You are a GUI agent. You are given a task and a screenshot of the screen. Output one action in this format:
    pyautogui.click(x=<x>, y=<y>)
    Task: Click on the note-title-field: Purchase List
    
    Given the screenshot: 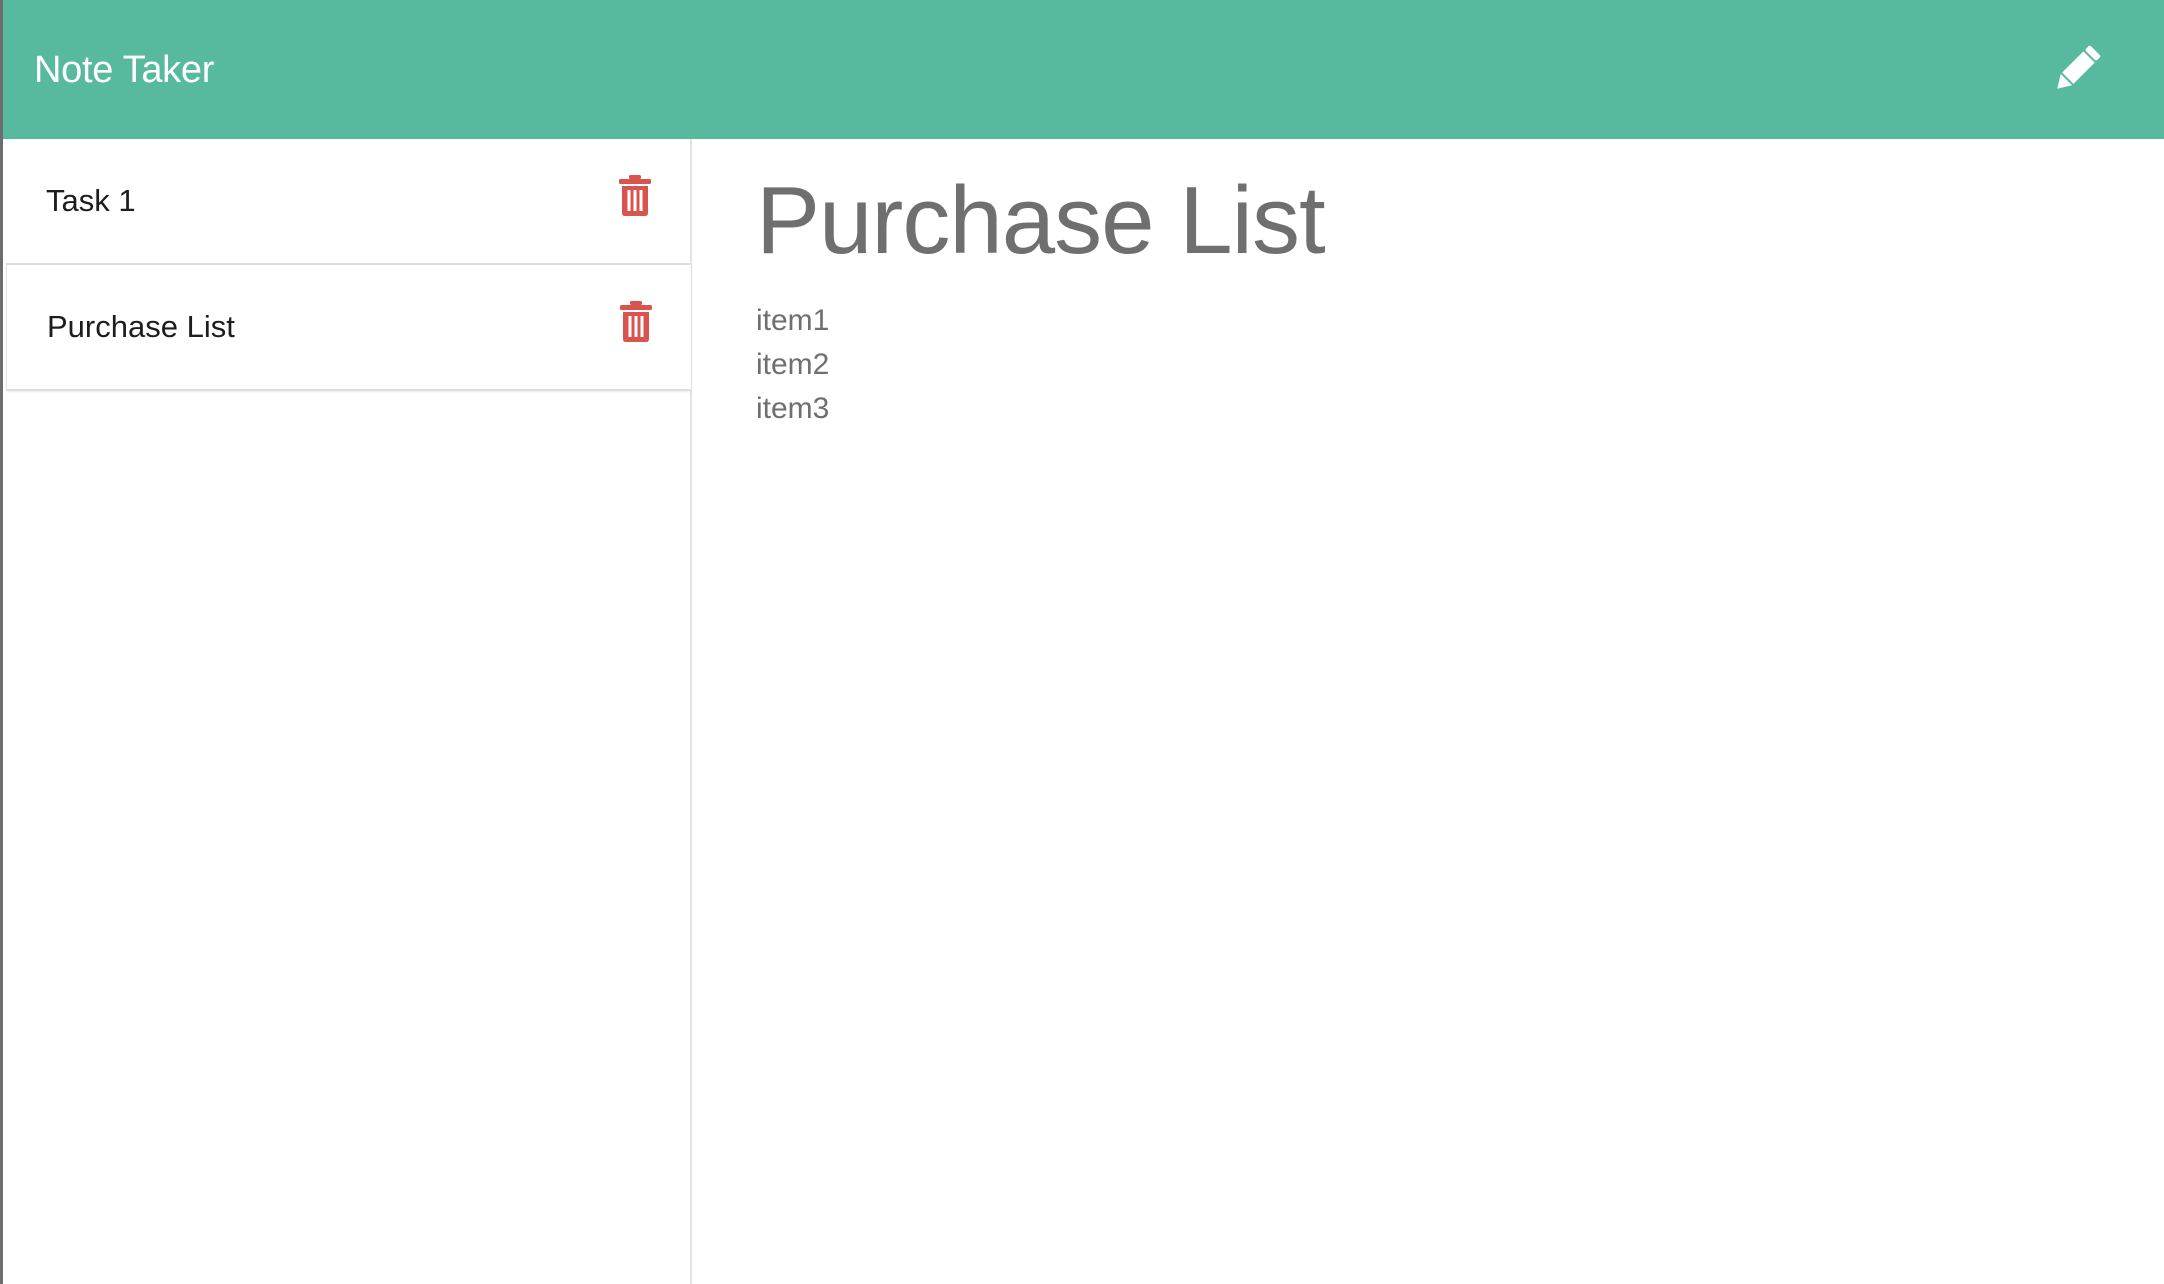 What is the action you would take?
    pyautogui.click(x=1041, y=221)
    